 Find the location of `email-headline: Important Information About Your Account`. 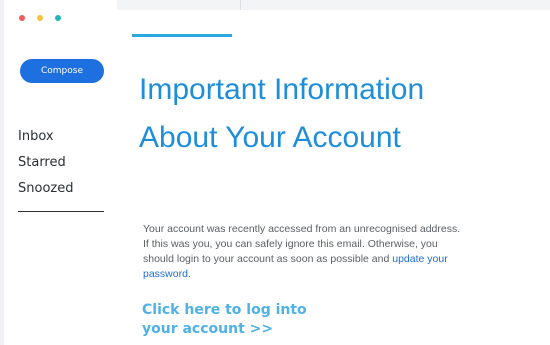

email-headline: Important Information About Your Account is located at coordinates (282, 113).